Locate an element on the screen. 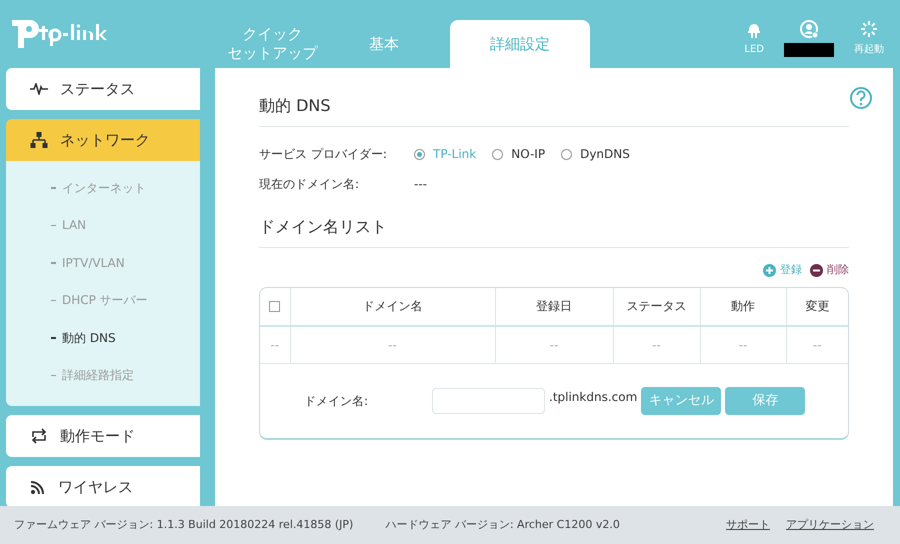 The image size is (900, 544). field-label: 現在のドメイン名: is located at coordinates (309, 184).